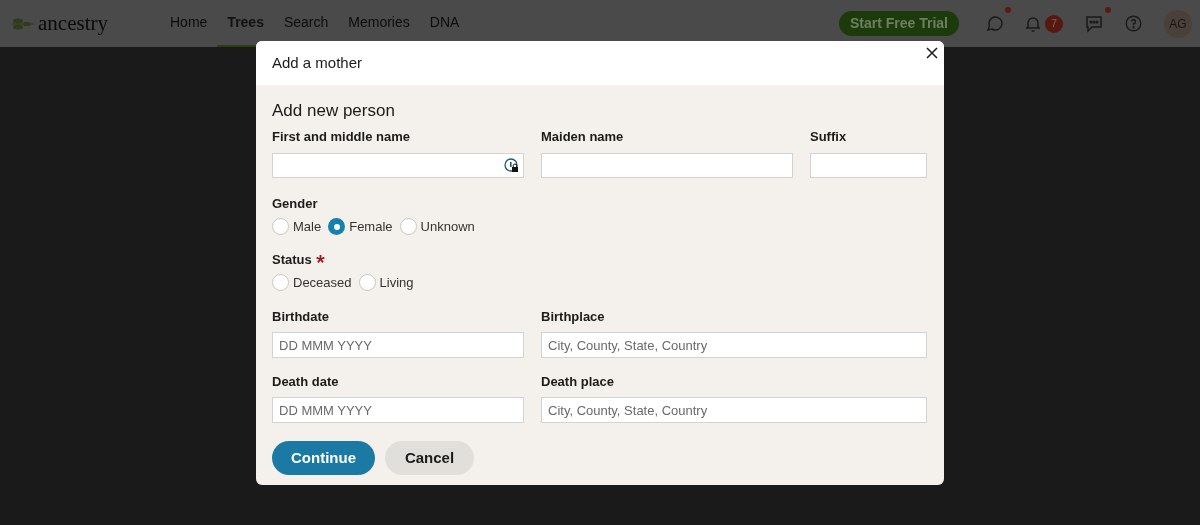 This screenshot has width=1200, height=525. Describe the element at coordinates (301, 317) in the screenshot. I see `field-label: Birthdate` at that location.